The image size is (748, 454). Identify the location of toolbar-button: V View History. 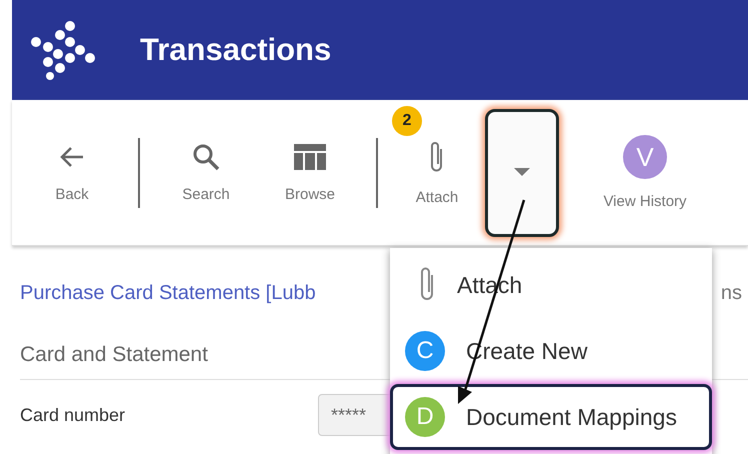
(645, 173).